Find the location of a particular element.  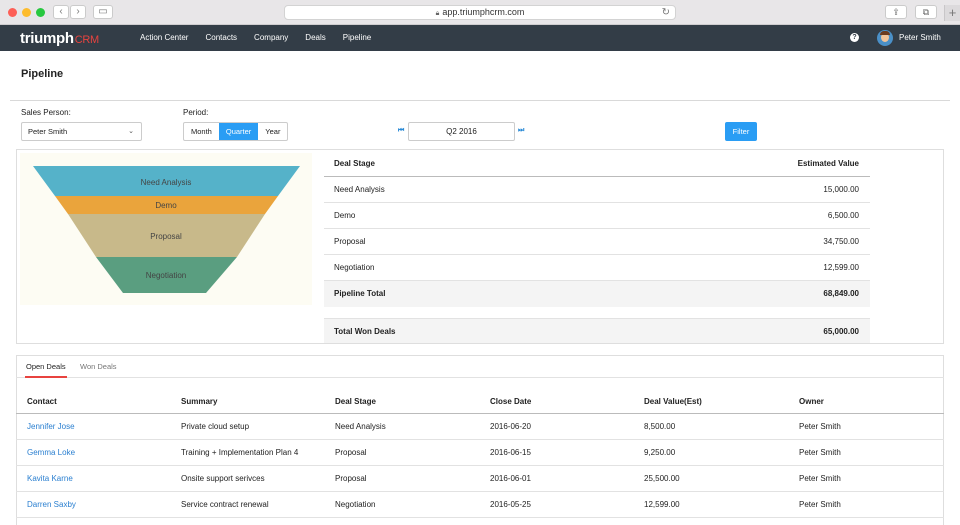

logo-accent-text: CRM is located at coordinates (86, 40).